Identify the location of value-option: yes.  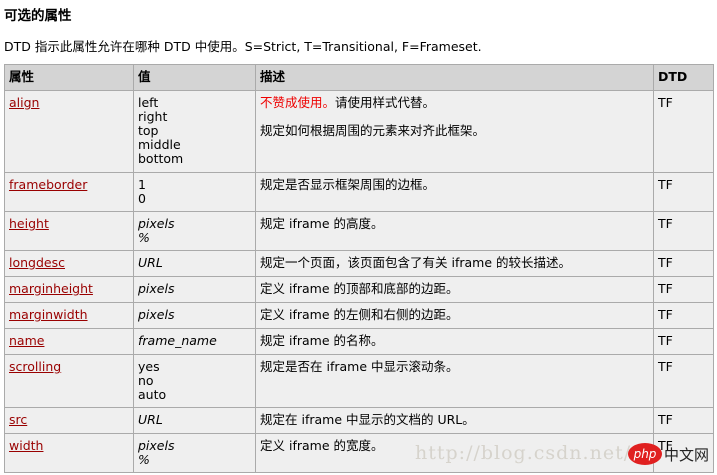
(149, 366).